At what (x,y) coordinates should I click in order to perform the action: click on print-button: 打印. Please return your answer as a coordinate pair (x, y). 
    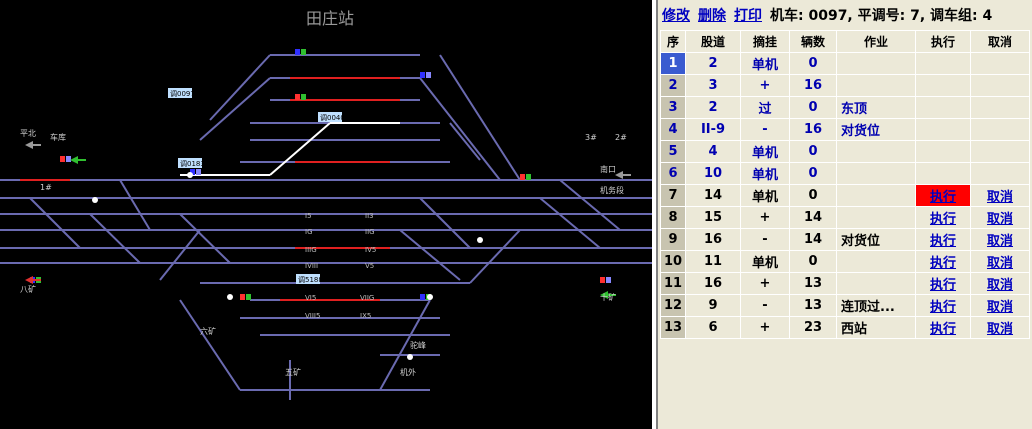
    Looking at the image, I should click on (748, 15).